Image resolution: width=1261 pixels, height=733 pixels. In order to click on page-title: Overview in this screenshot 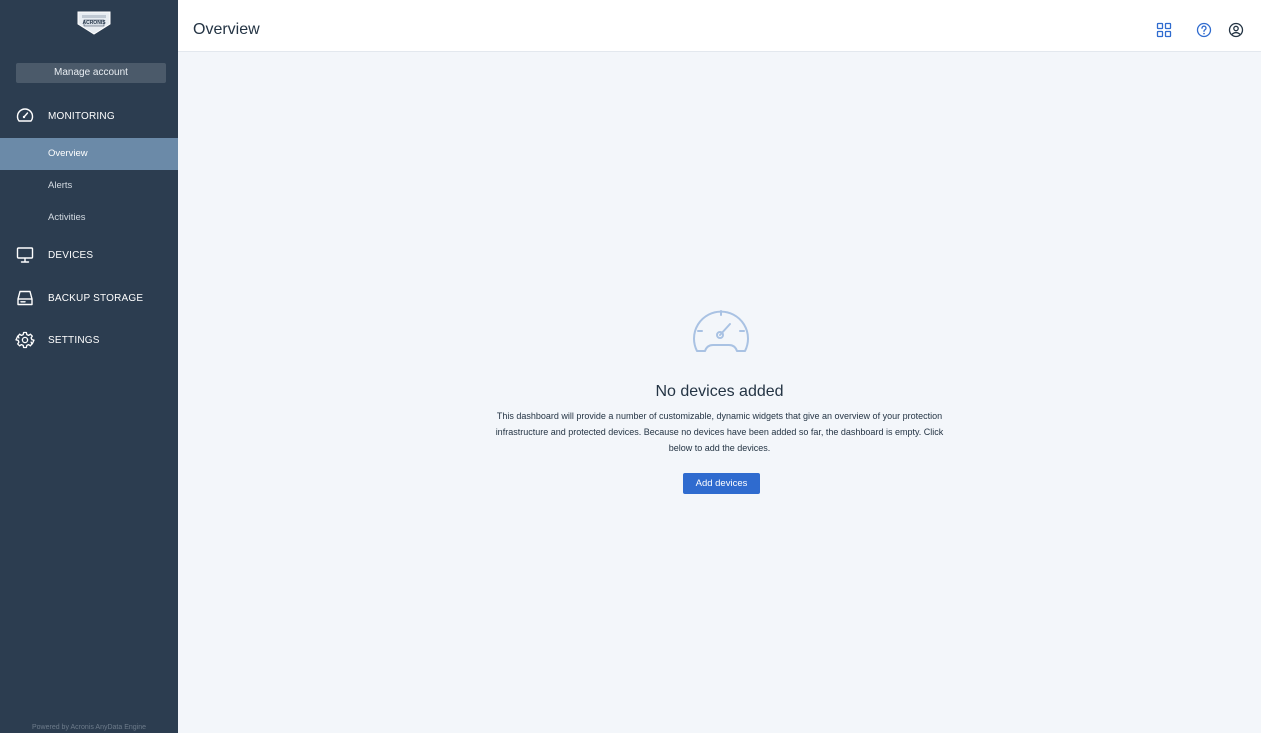, I will do `click(226, 29)`.